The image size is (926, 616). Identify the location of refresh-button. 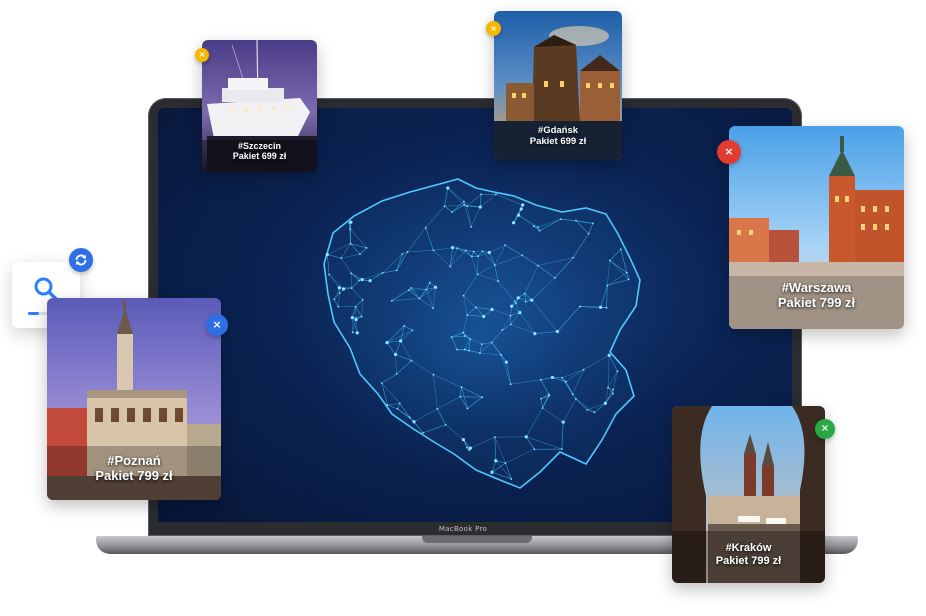
(81, 260).